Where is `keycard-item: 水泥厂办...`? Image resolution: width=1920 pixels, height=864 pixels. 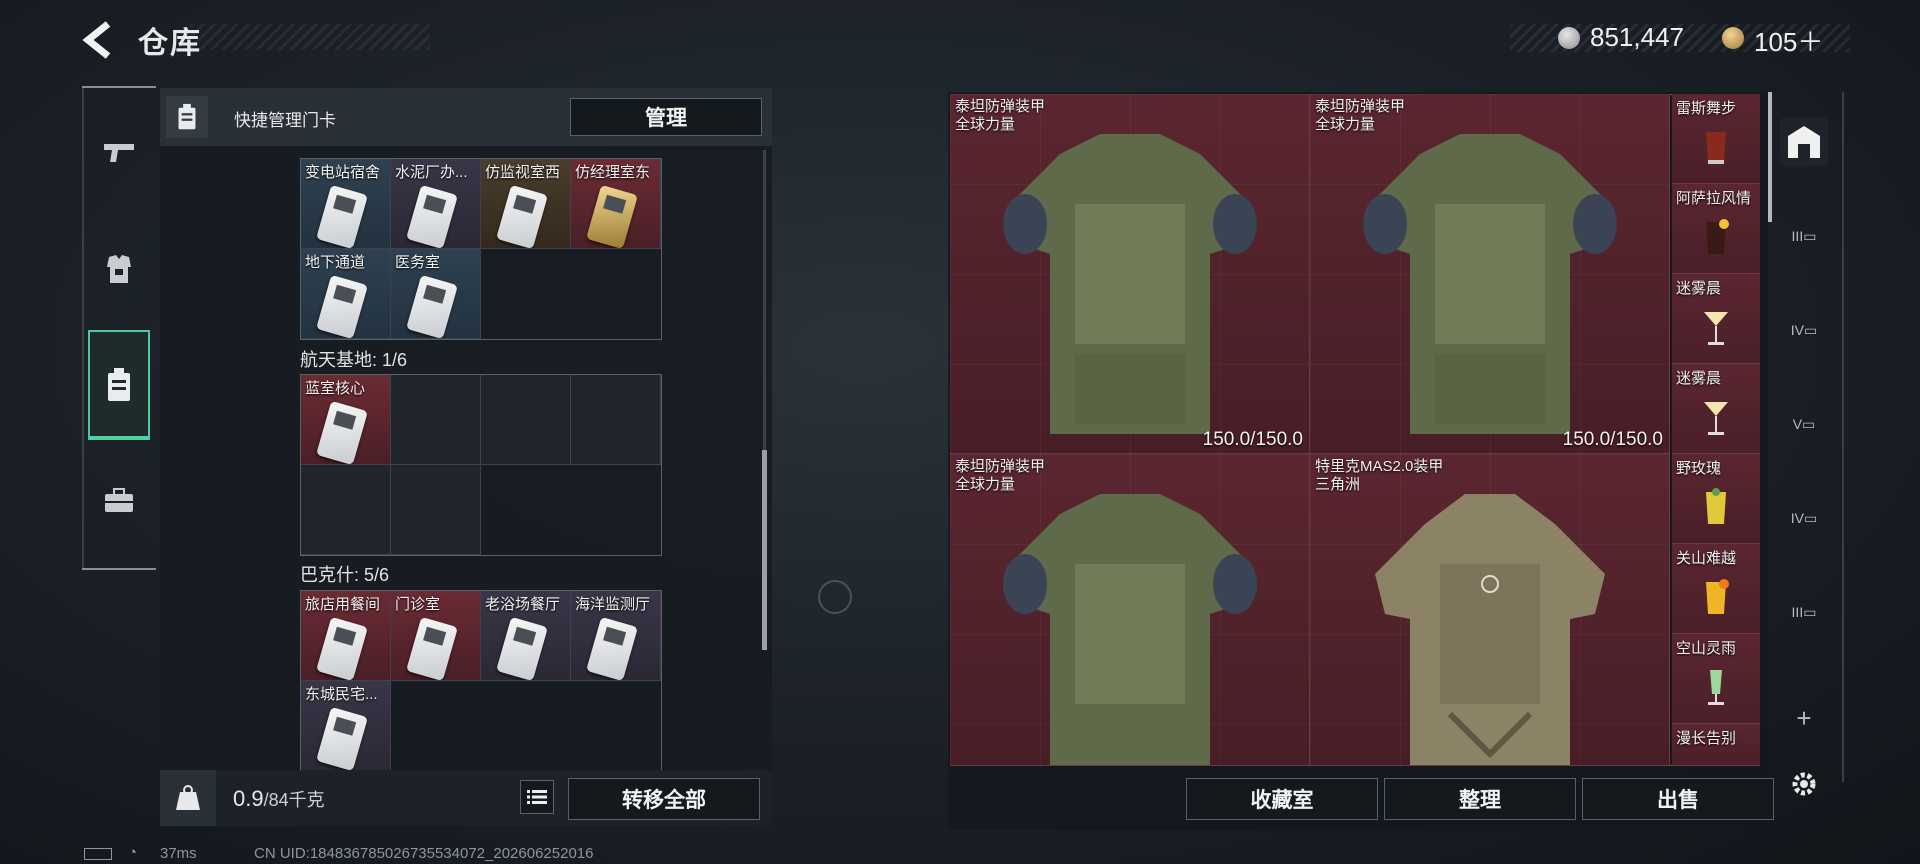
keycard-item: 水泥厂办... is located at coordinates (436, 204).